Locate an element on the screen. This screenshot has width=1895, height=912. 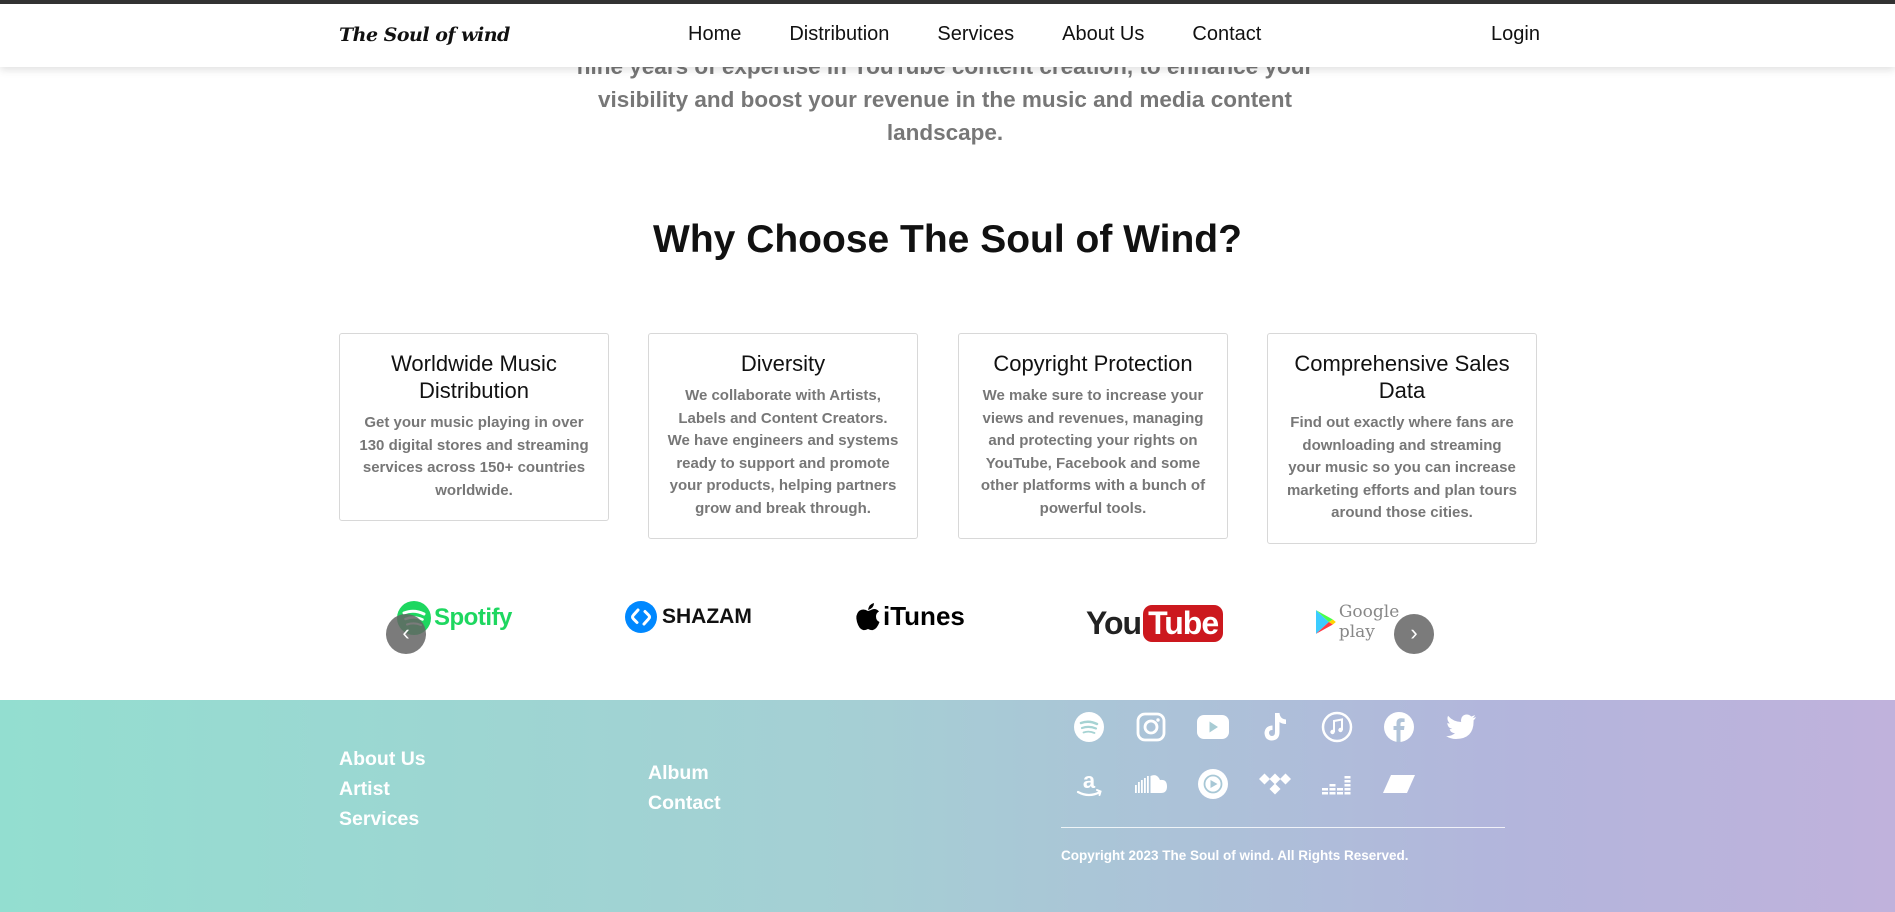
footer-links-col-1: About Us Artist Services is located at coordinates (382, 789).